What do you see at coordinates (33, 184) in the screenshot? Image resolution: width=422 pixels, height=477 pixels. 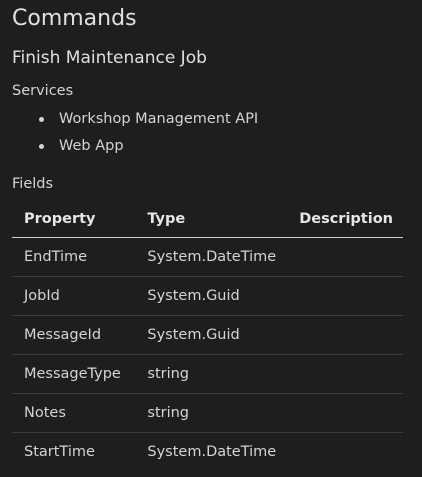 I see `fields-heading: Fields` at bounding box center [33, 184].